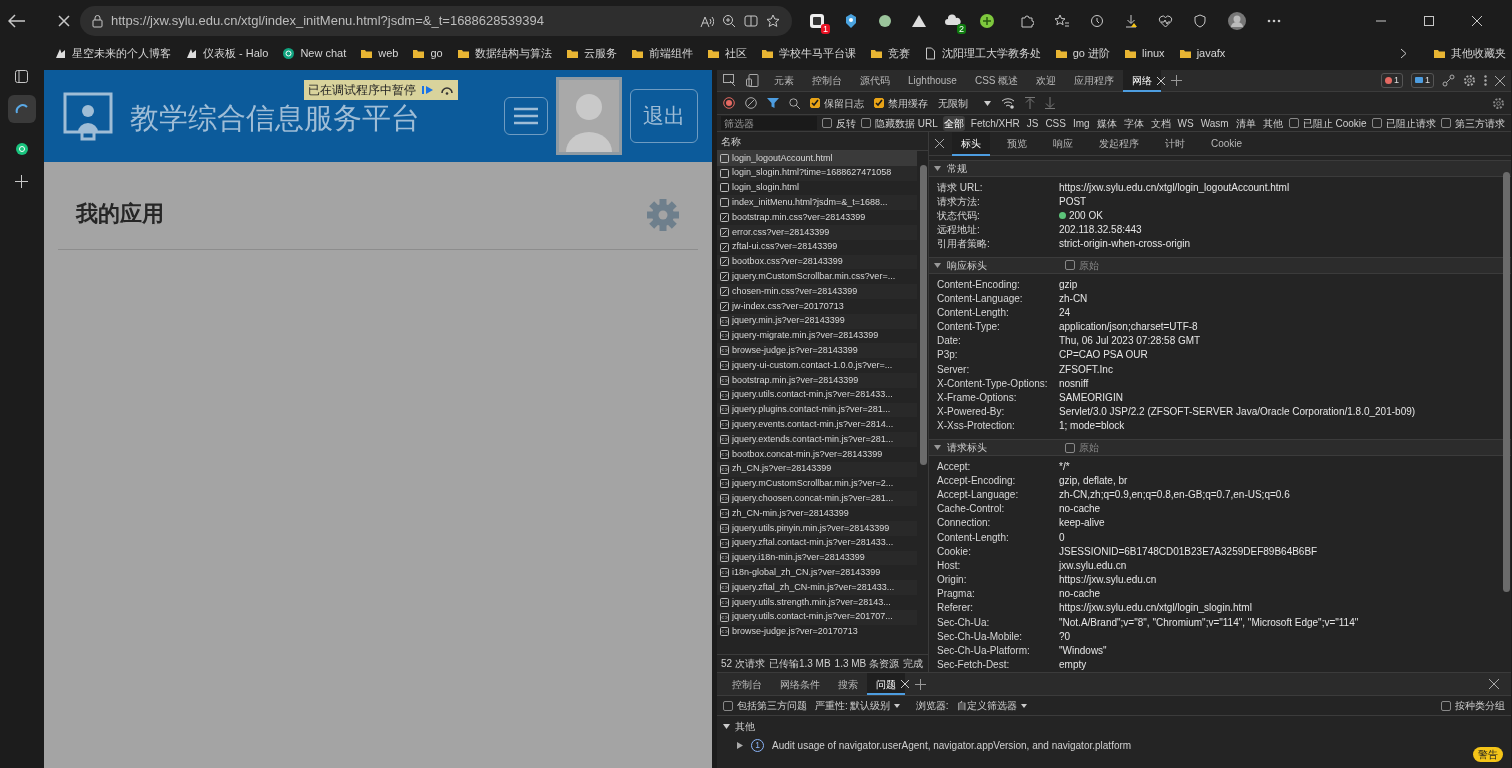 This screenshot has width=1512, height=768. What do you see at coordinates (751, 21) in the screenshot?
I see `split-screen-icon` at bounding box center [751, 21].